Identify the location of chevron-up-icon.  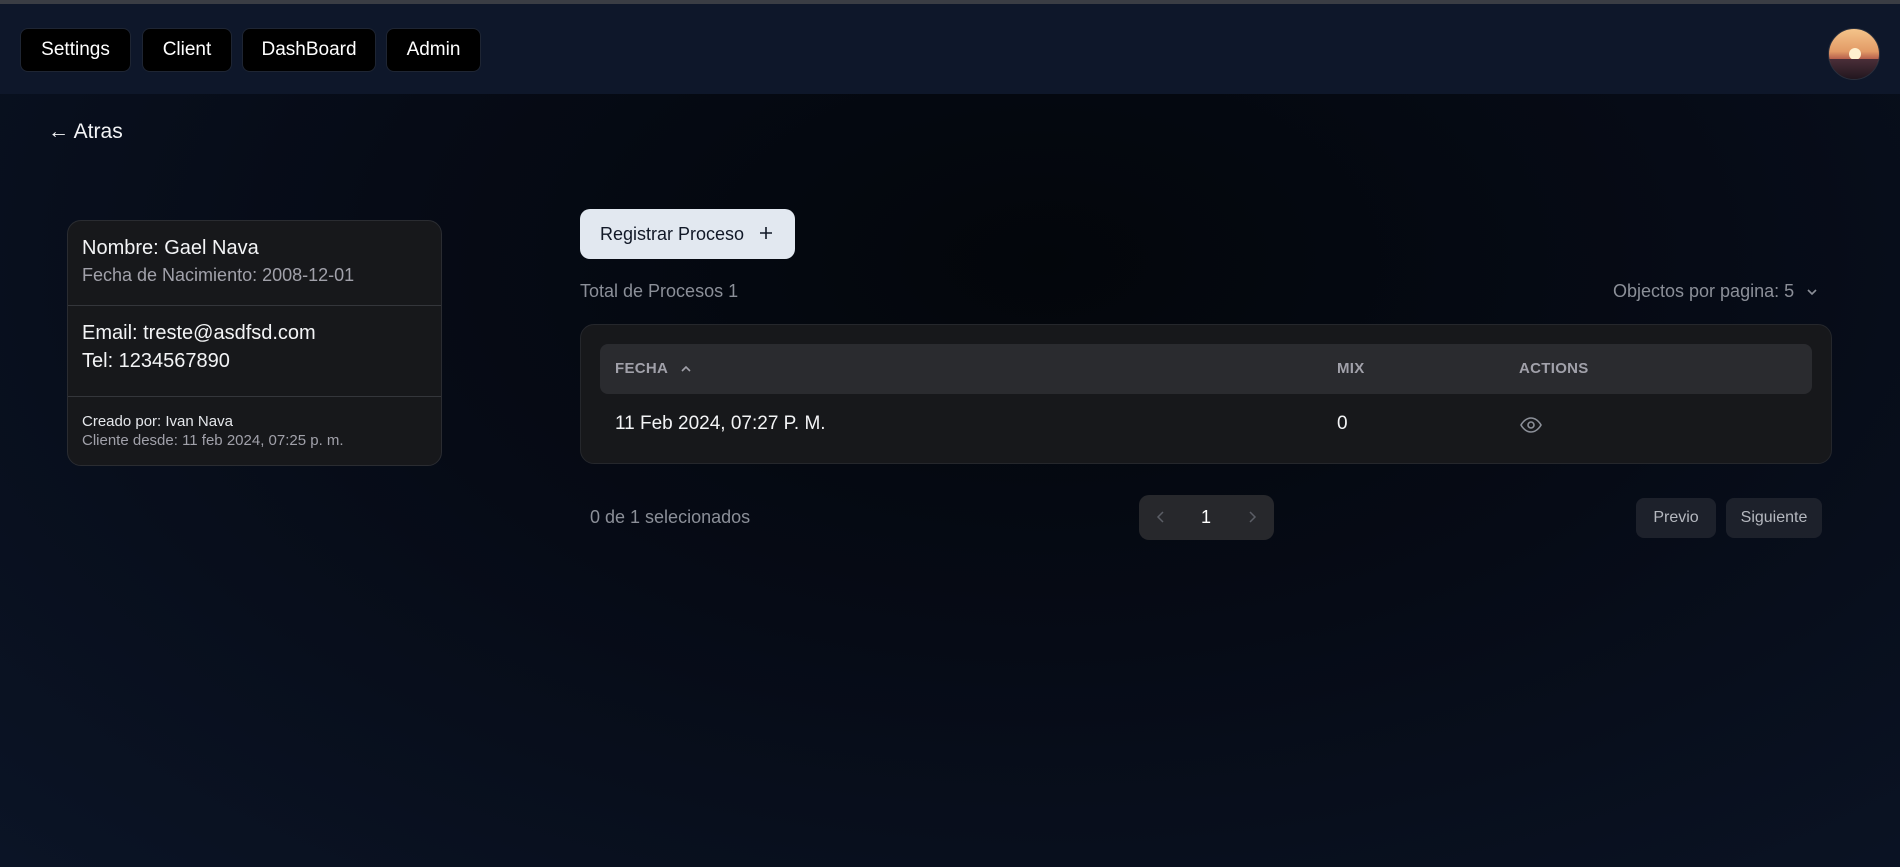
(686, 368).